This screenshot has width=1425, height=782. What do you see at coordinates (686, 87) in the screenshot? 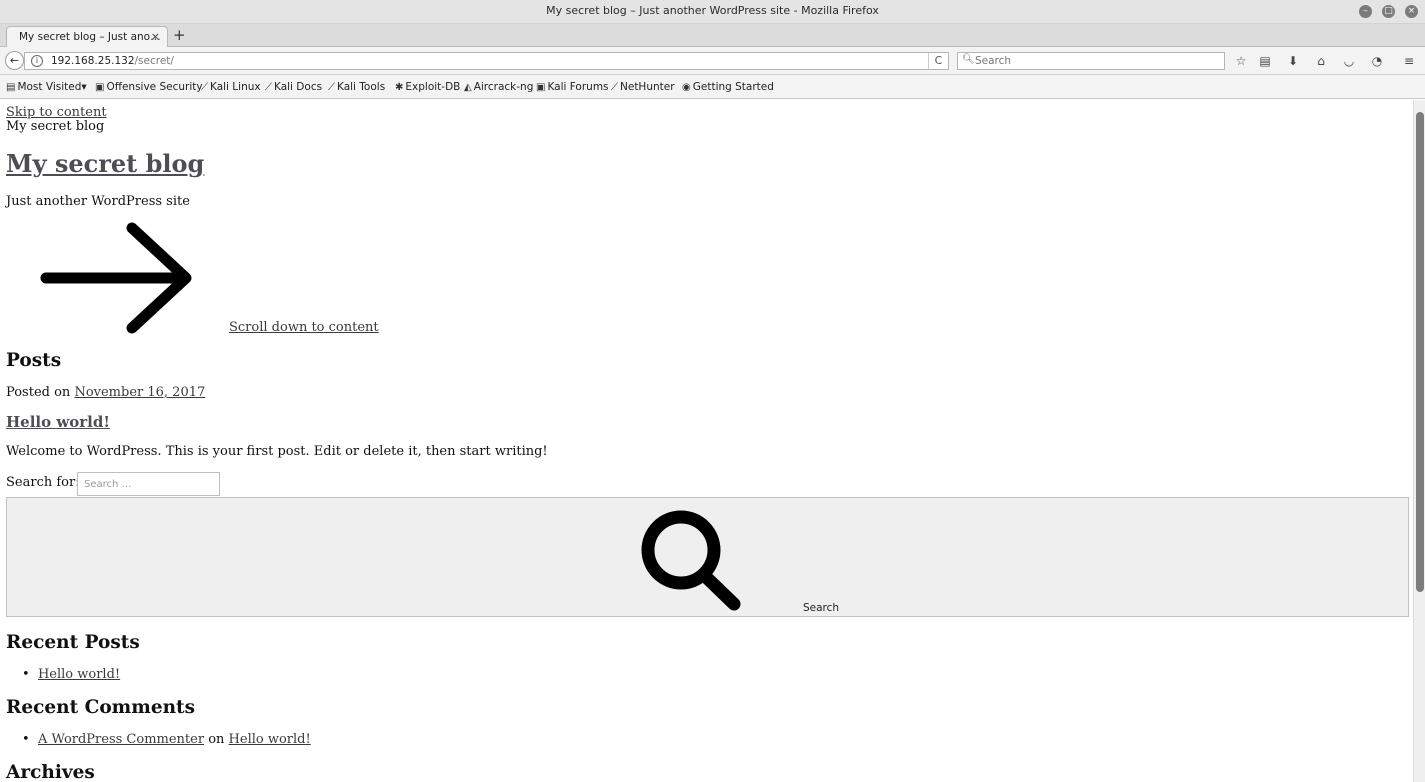
I see `firefox-icon: ◉` at bounding box center [686, 87].